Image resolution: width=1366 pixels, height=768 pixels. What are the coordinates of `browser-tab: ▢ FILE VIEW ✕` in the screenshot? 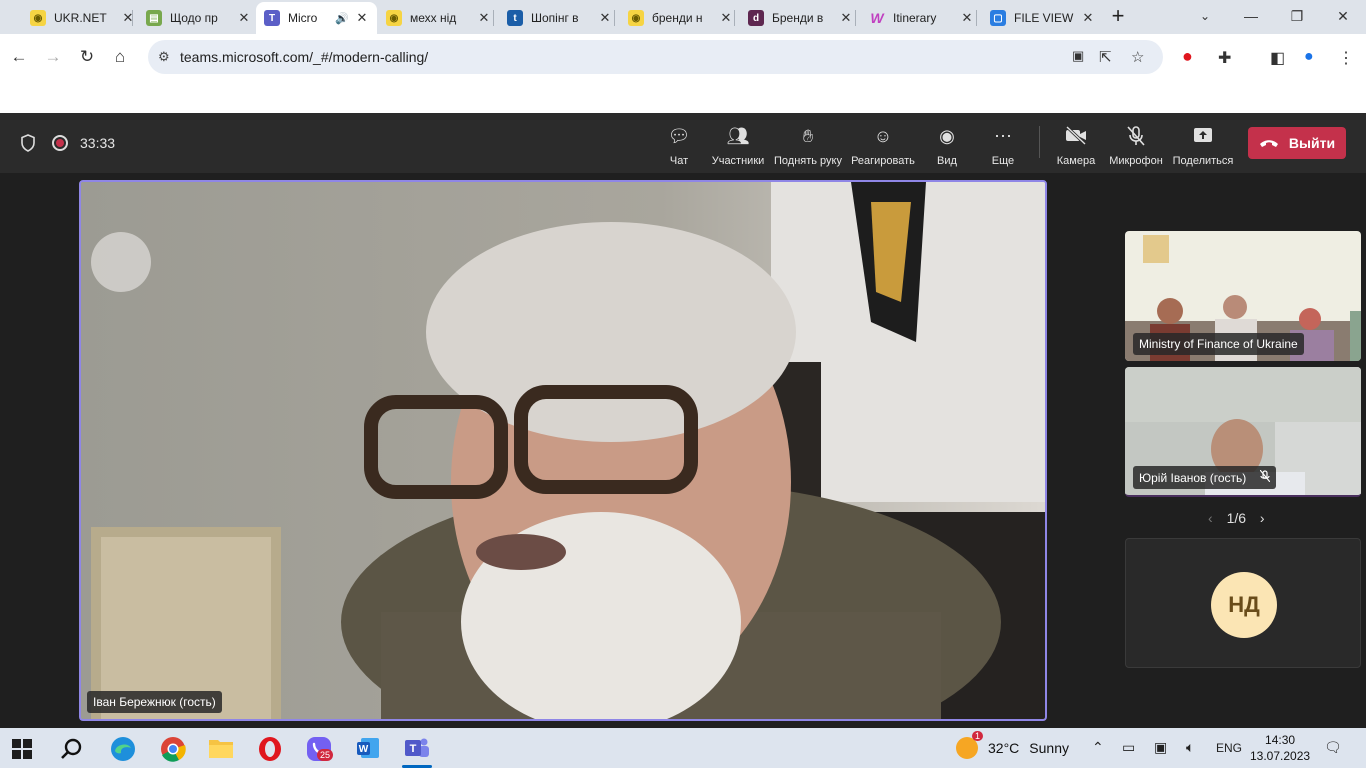 It's located at (1042, 18).